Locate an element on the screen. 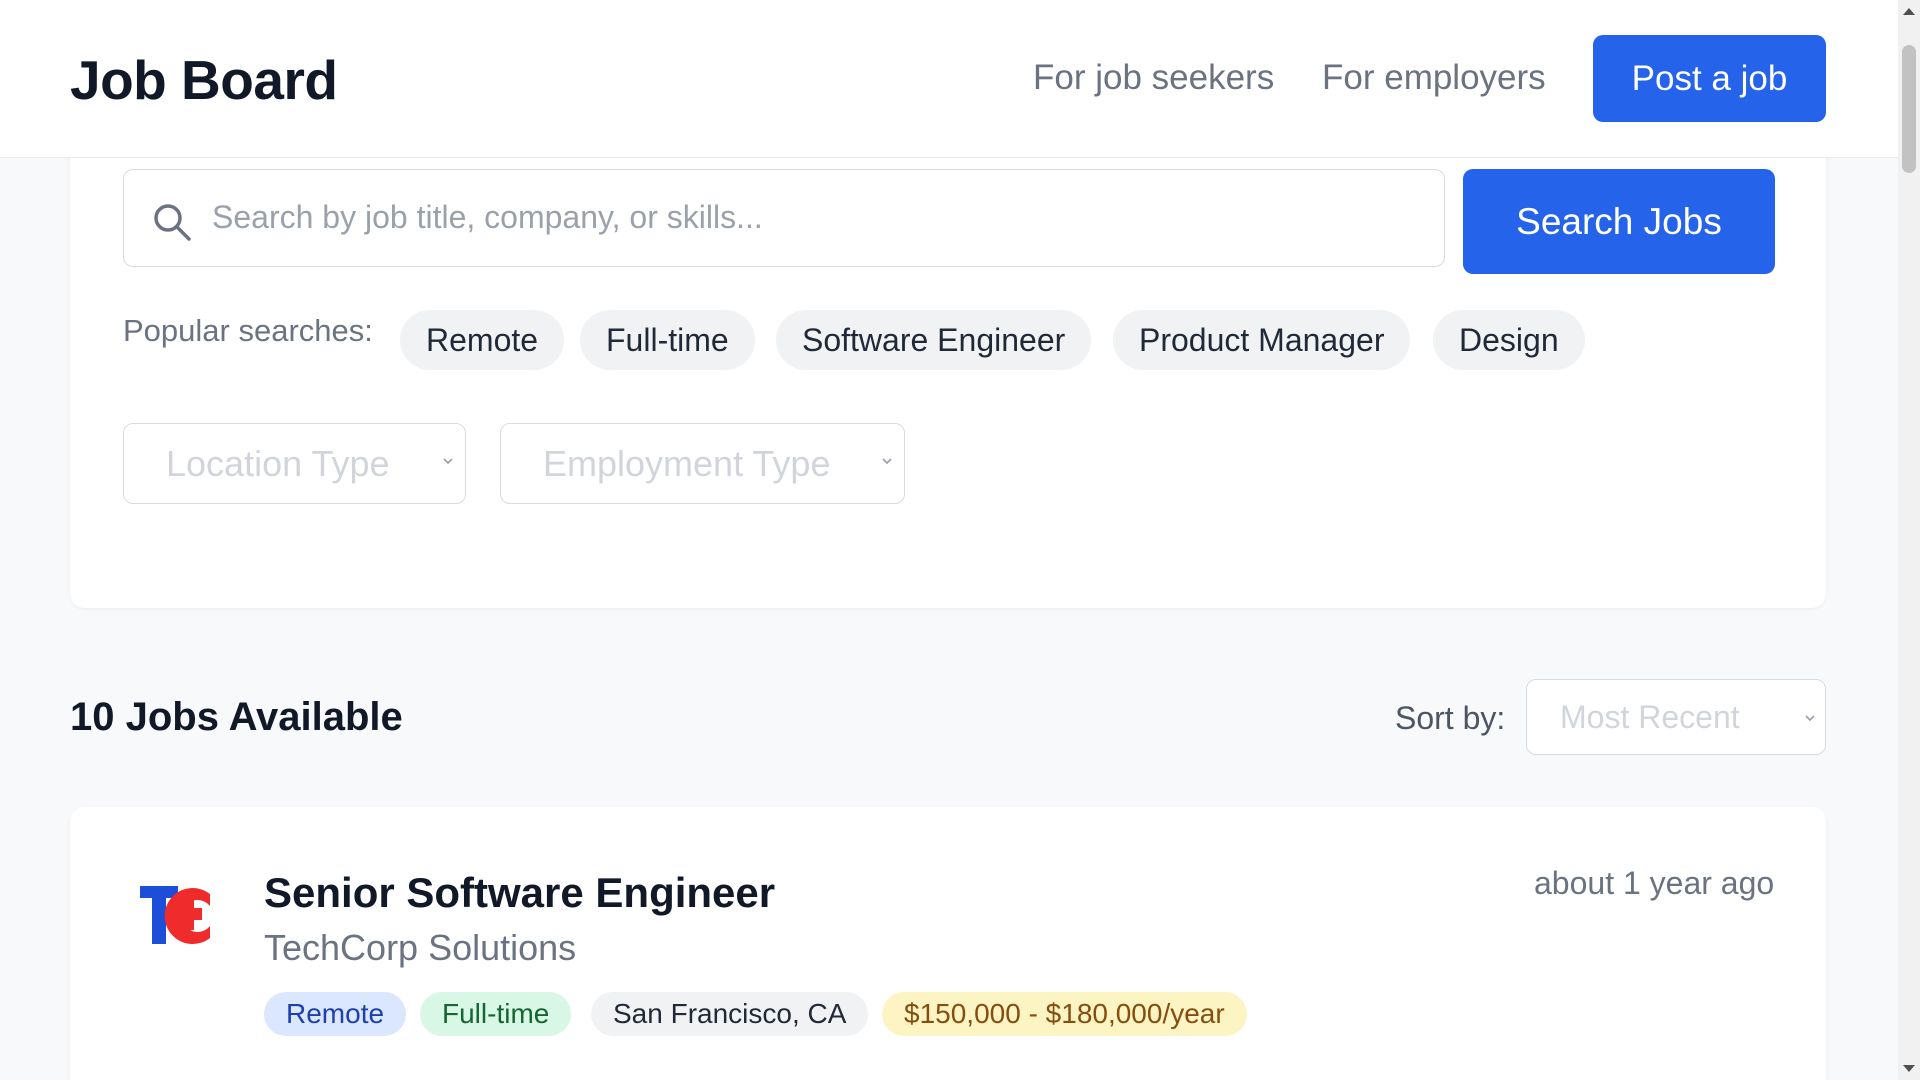 This screenshot has width=1920, height=1080. popular-chip-design: Design is located at coordinates (1509, 340).